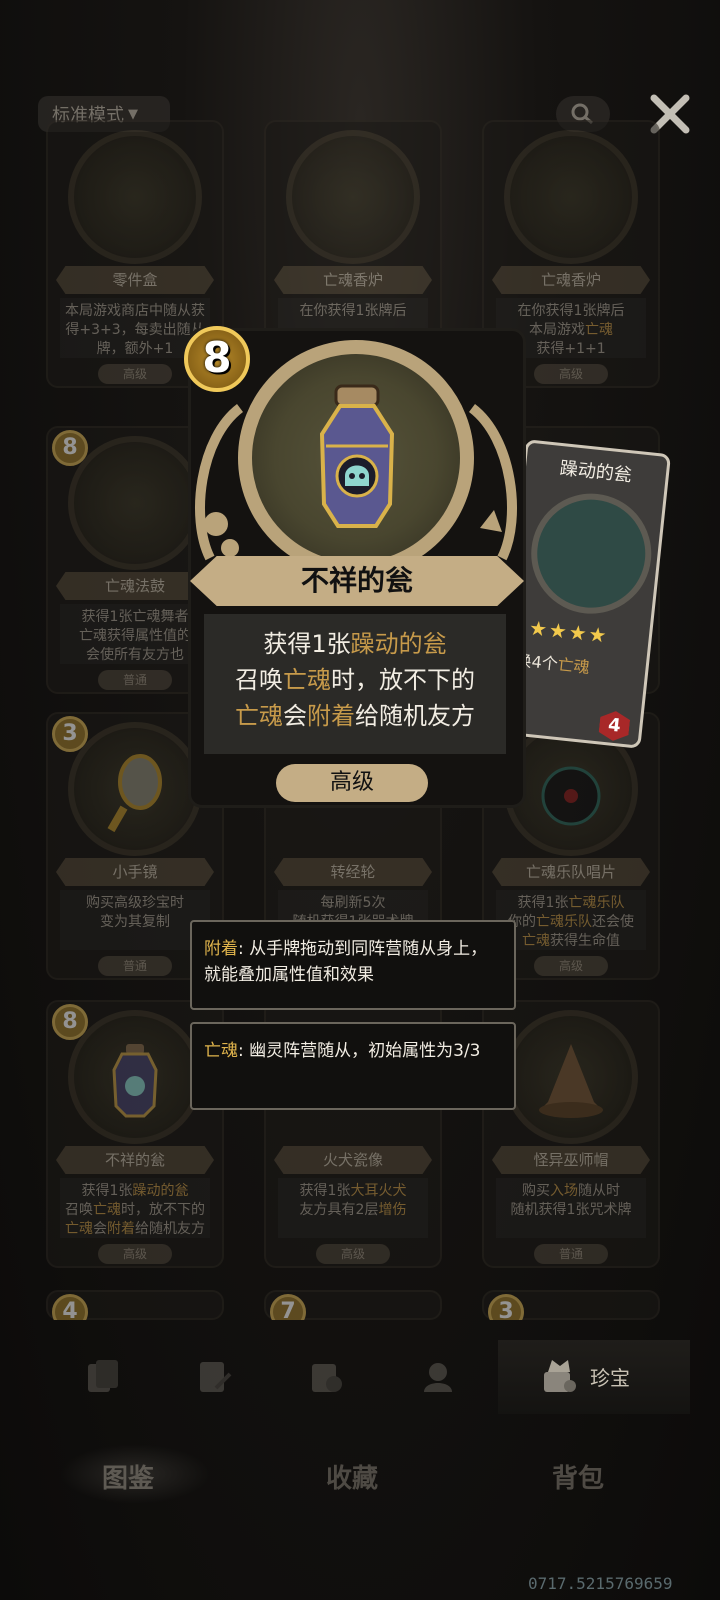 The width and height of the screenshot is (720, 1600). Describe the element at coordinates (326, 1376) in the screenshot. I see `tab-tokens-card-icon` at that location.